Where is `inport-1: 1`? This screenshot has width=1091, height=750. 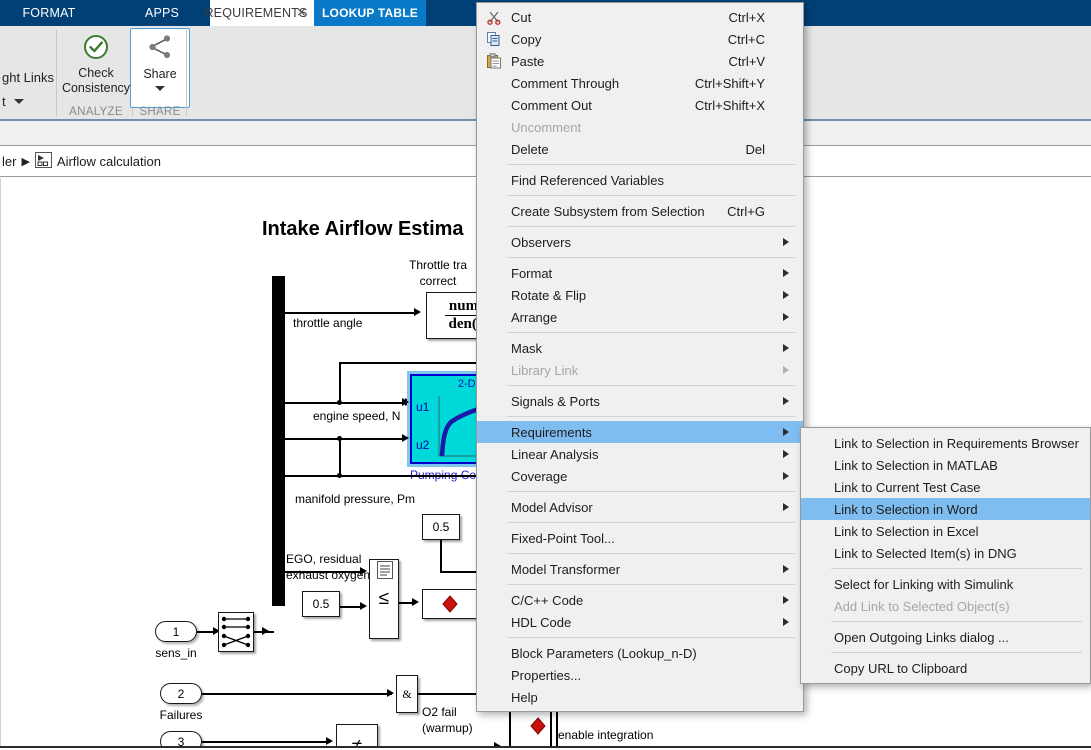
inport-1: 1 is located at coordinates (176, 631).